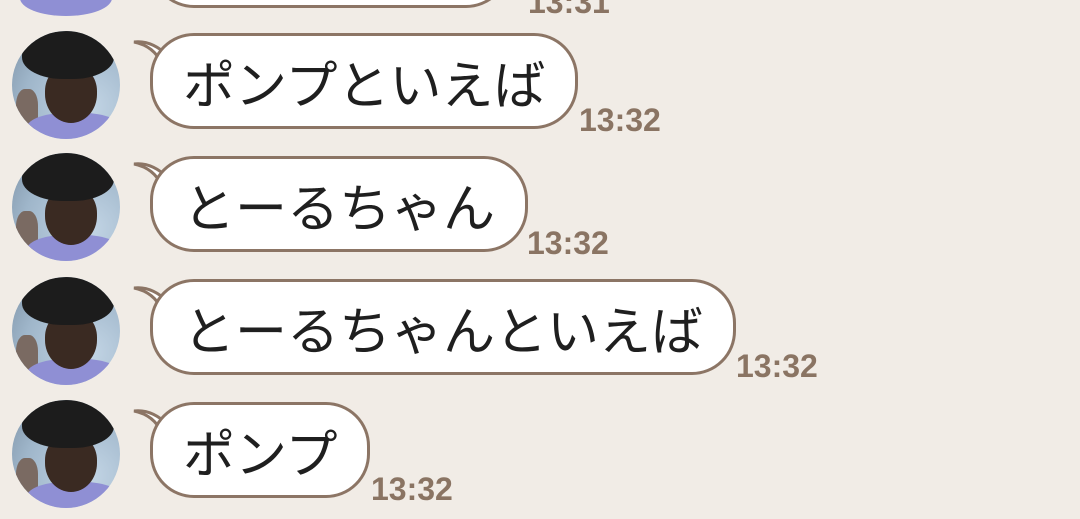 The height and width of the screenshot is (519, 1080). Describe the element at coordinates (66, 8) in the screenshot. I see `previous-avatar` at that location.